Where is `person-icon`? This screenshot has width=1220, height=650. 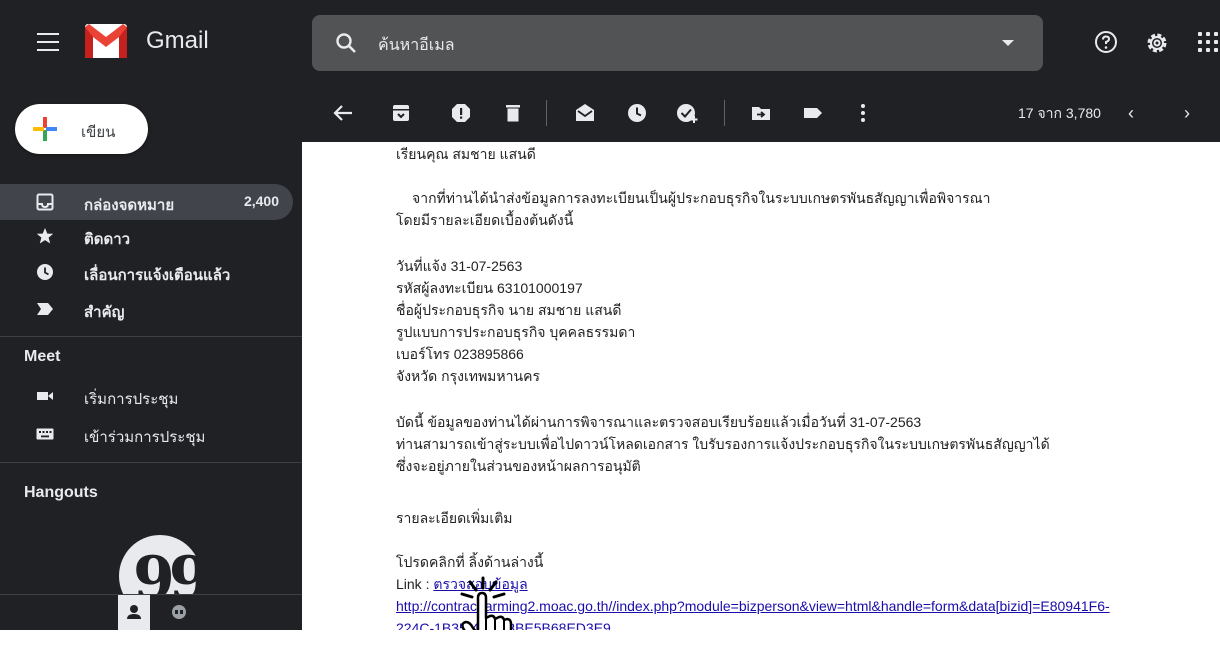 person-icon is located at coordinates (134, 612).